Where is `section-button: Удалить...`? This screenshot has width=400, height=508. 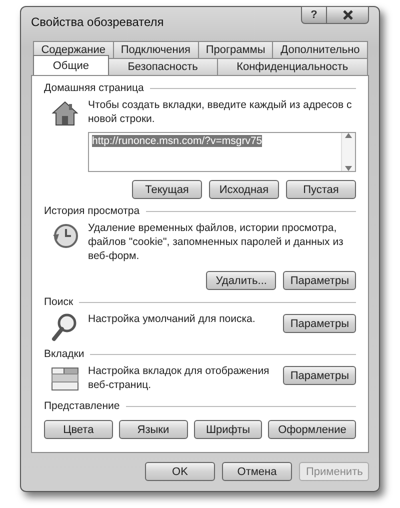 section-button: Удалить... is located at coordinates (241, 280).